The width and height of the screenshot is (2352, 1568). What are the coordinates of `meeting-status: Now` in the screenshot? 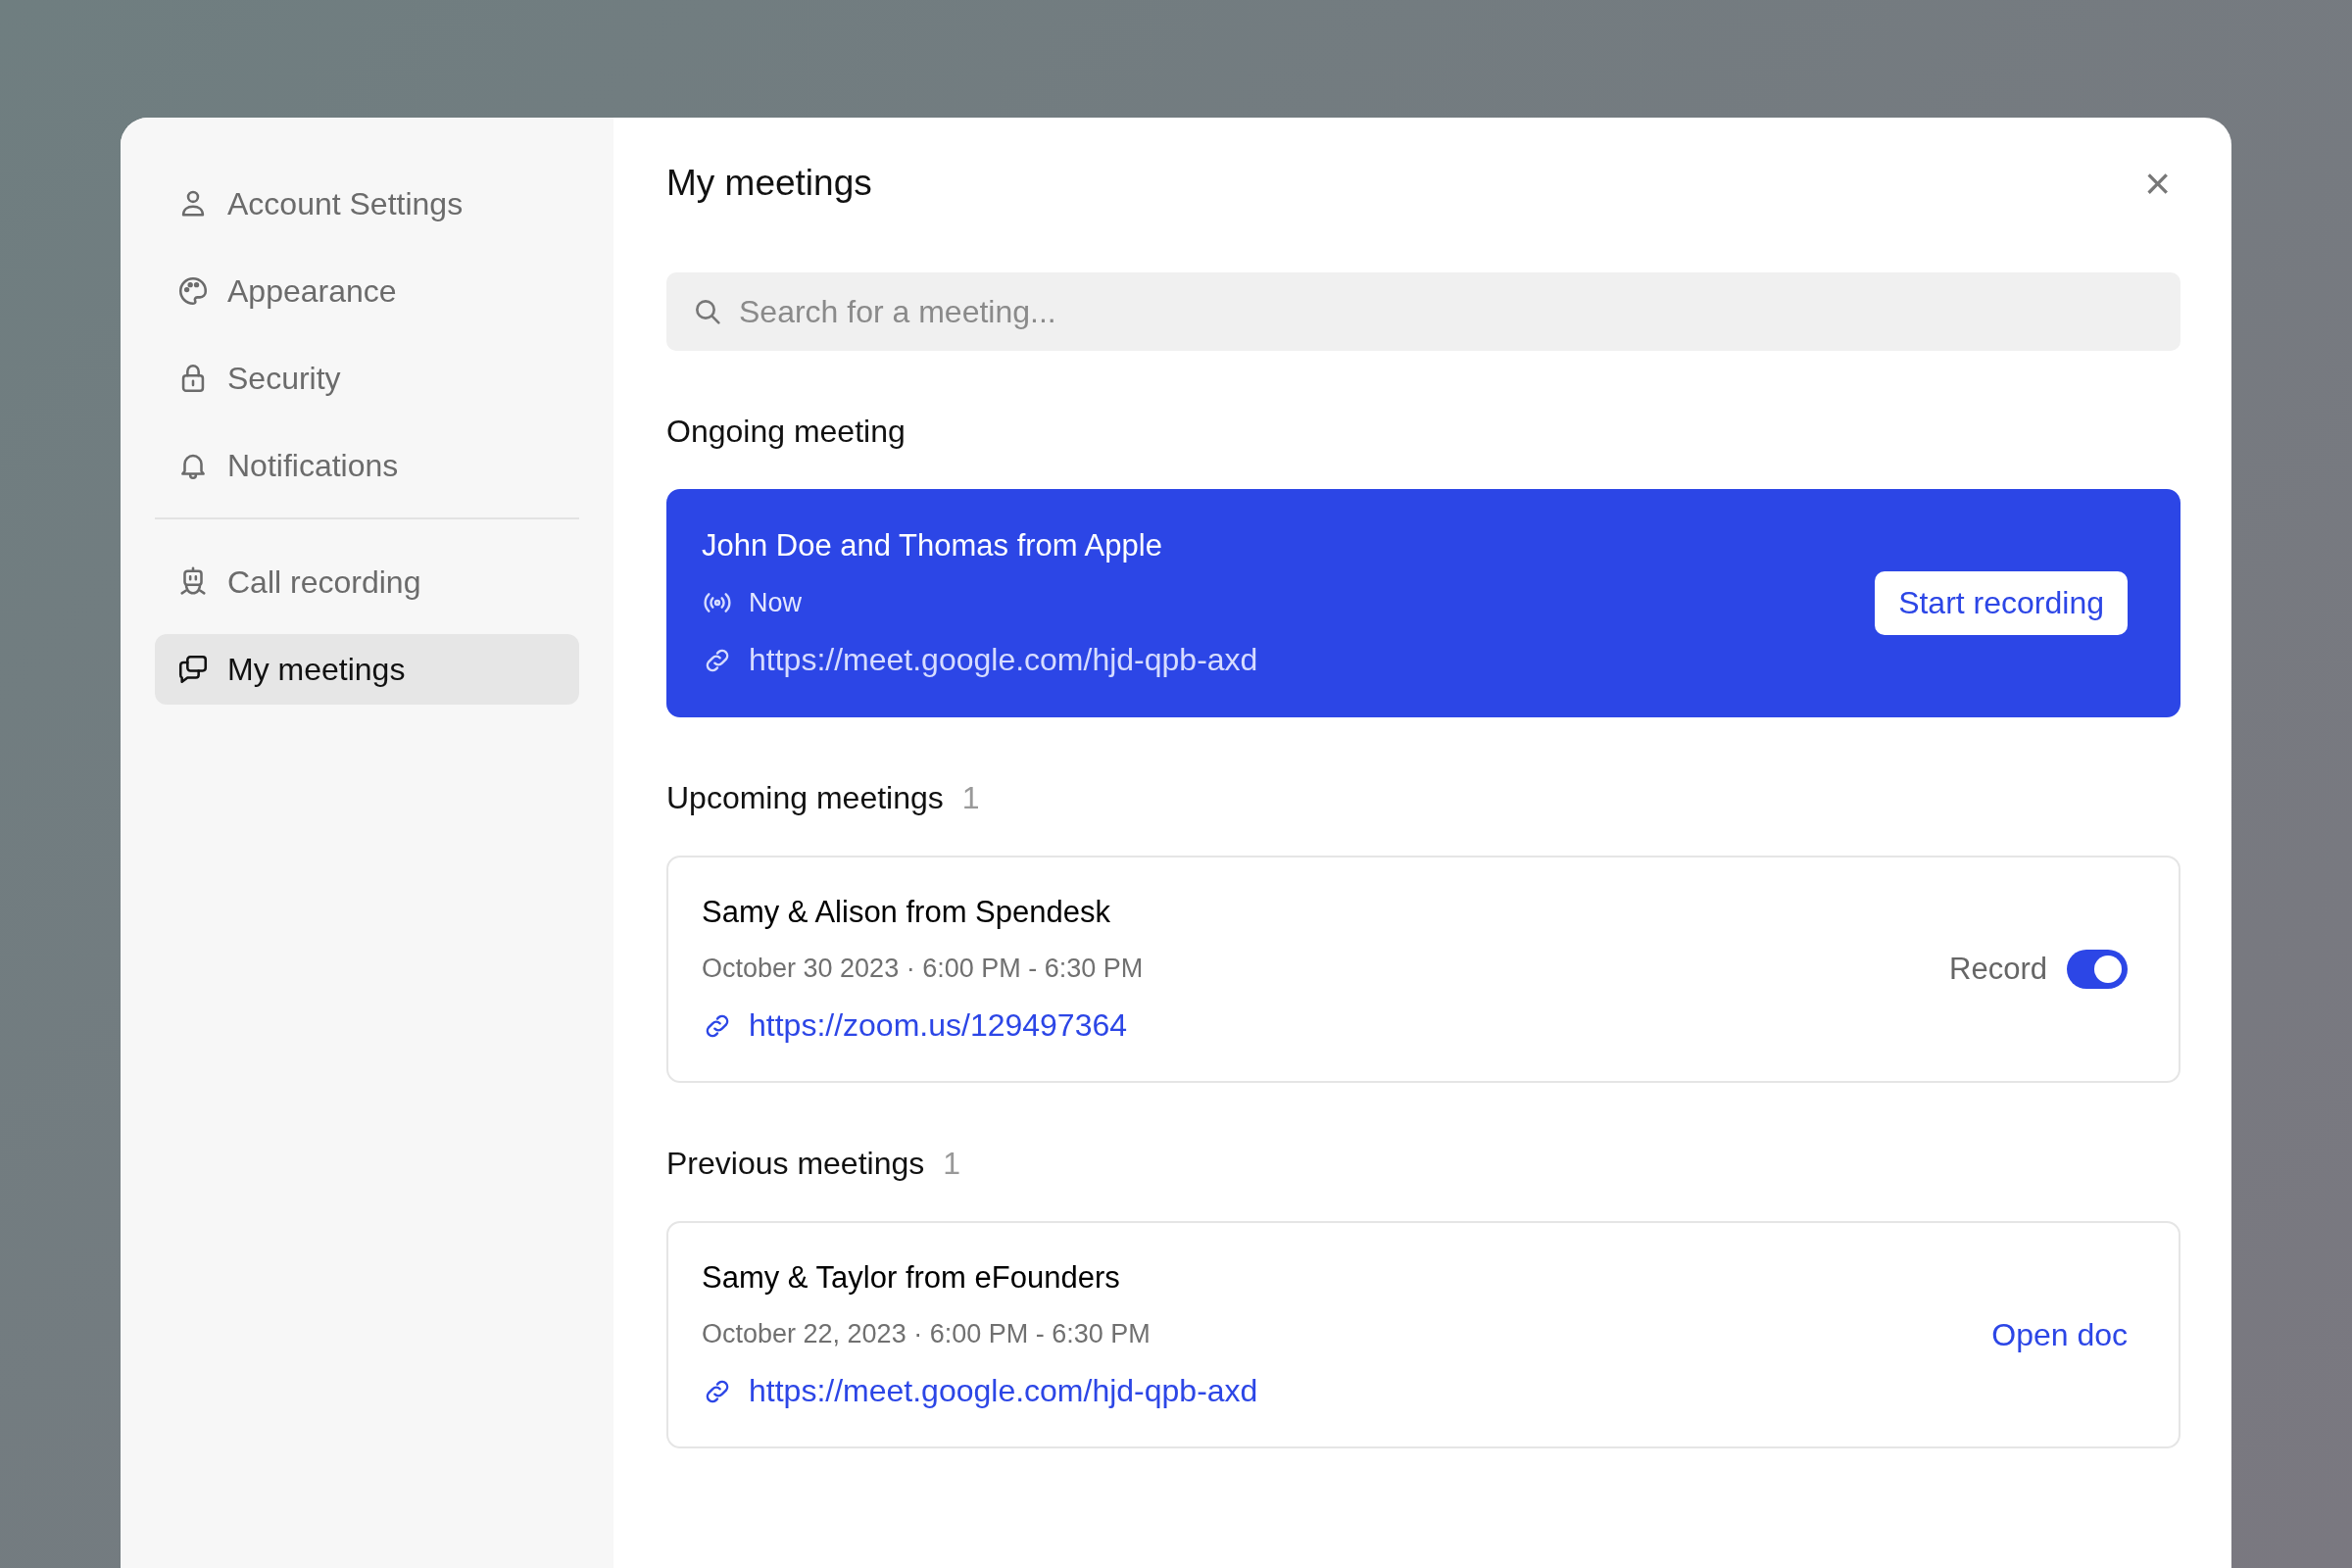 It's located at (775, 602).